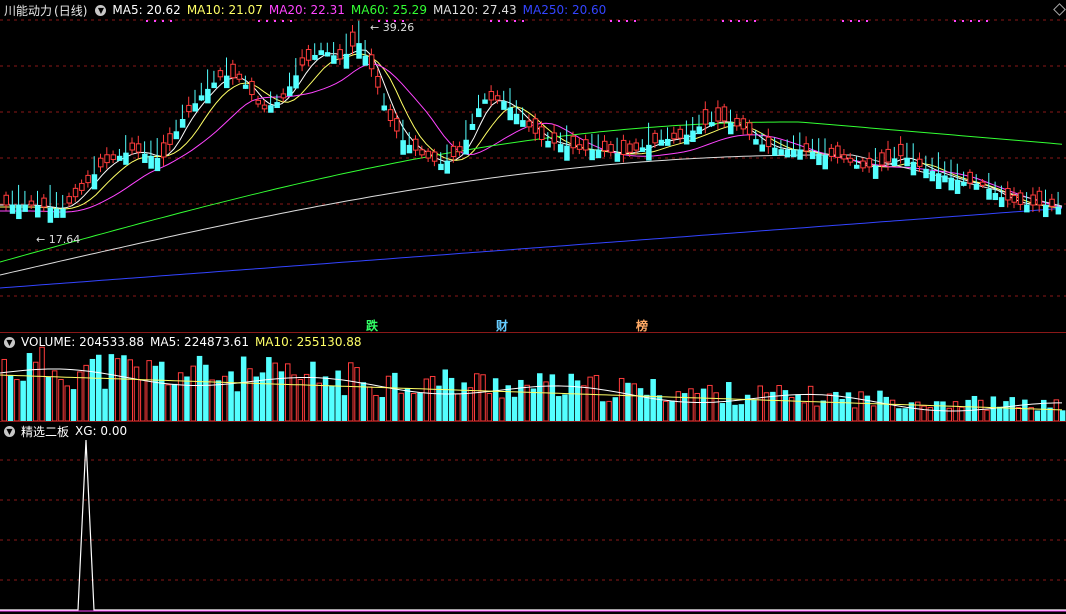 This screenshot has height=614, width=1066. I want to click on ma5-label: MA5: 20.62, so click(146, 10).